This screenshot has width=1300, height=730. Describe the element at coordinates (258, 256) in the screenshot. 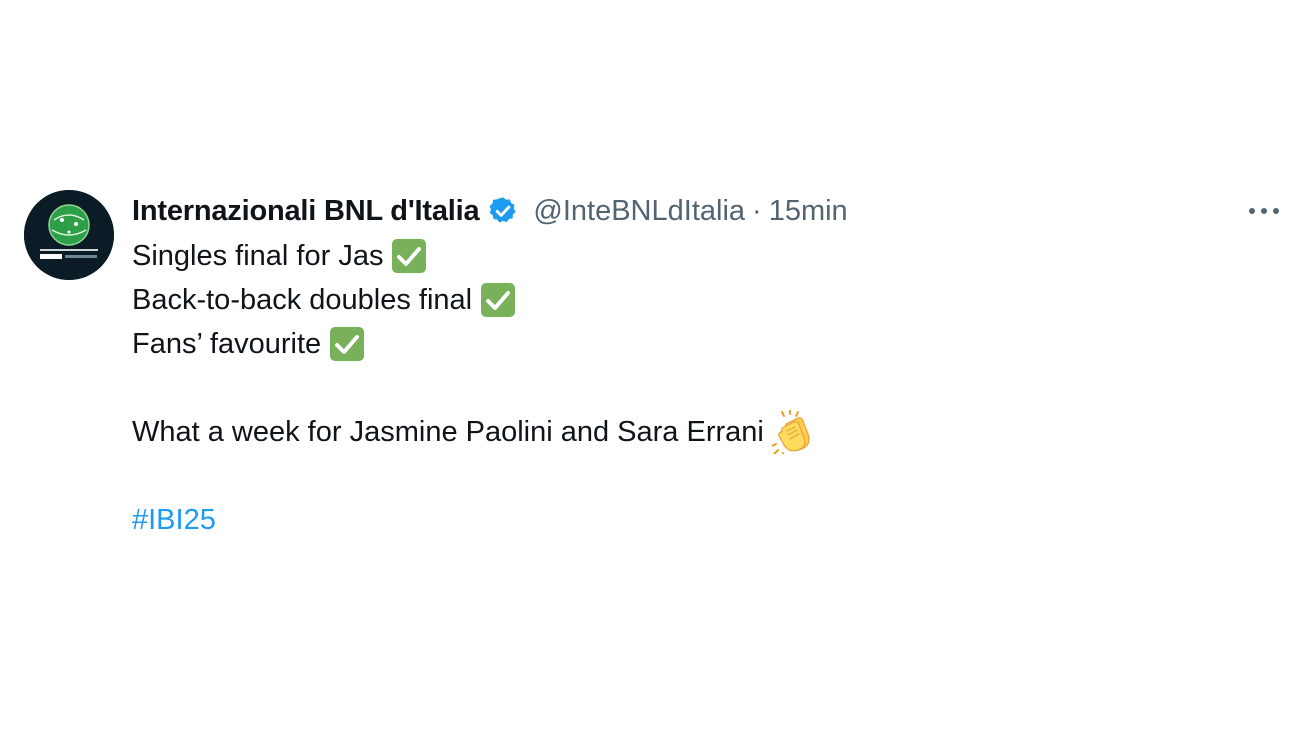

I see `tweet-line-text: Singles final for Jas` at that location.